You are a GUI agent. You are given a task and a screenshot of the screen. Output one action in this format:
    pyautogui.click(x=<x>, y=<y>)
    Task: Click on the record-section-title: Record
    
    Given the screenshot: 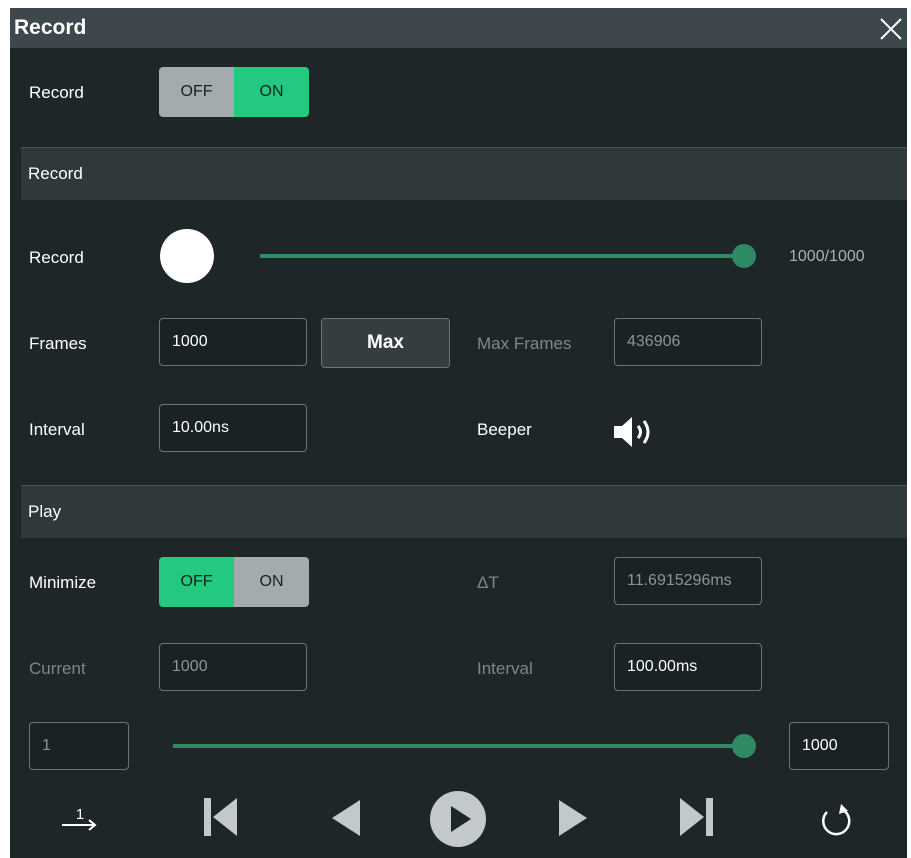 What is the action you would take?
    pyautogui.click(x=55, y=173)
    